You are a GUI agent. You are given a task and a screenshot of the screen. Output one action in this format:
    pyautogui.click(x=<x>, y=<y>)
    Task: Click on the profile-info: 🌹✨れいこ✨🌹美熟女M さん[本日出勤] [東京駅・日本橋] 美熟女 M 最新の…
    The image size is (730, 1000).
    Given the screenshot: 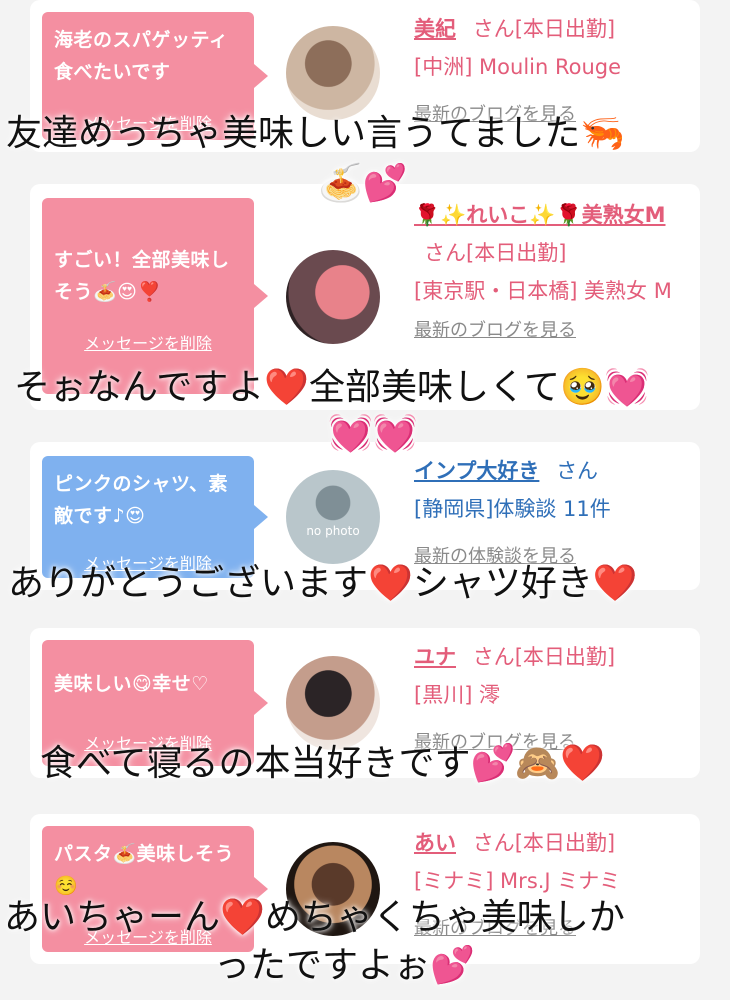 What is the action you would take?
    pyautogui.click(x=549, y=273)
    